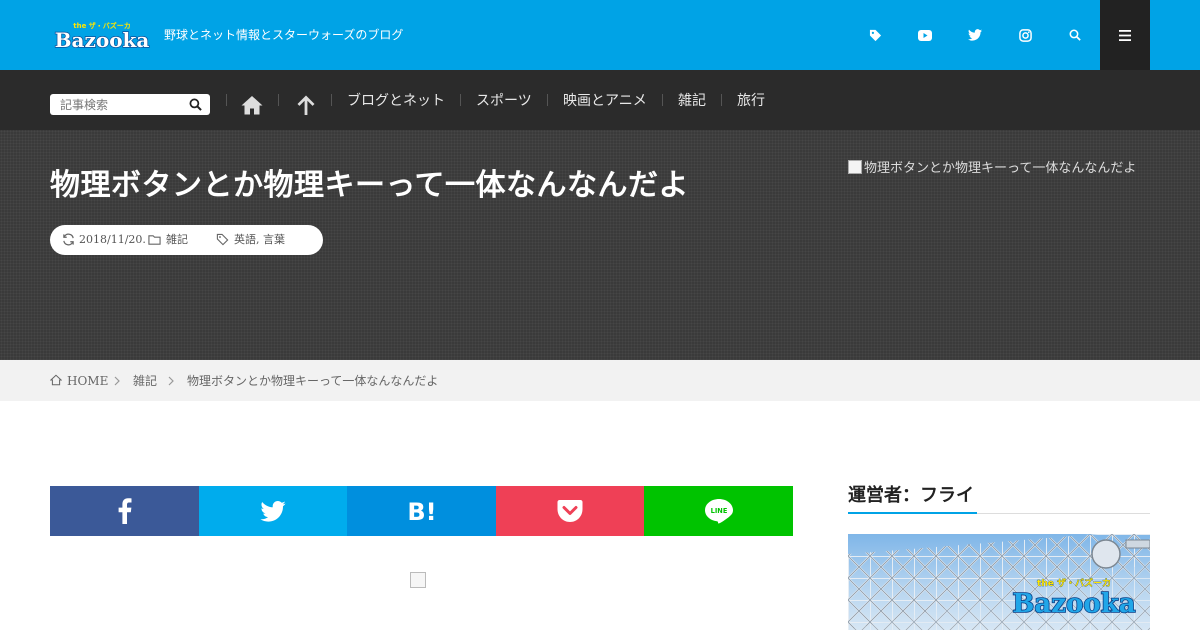 Image resolution: width=1200 pixels, height=630 pixels. Describe the element at coordinates (284, 35) in the screenshot. I see `site-tagline: 野球とネット情報とスターウォーズのブログ` at that location.